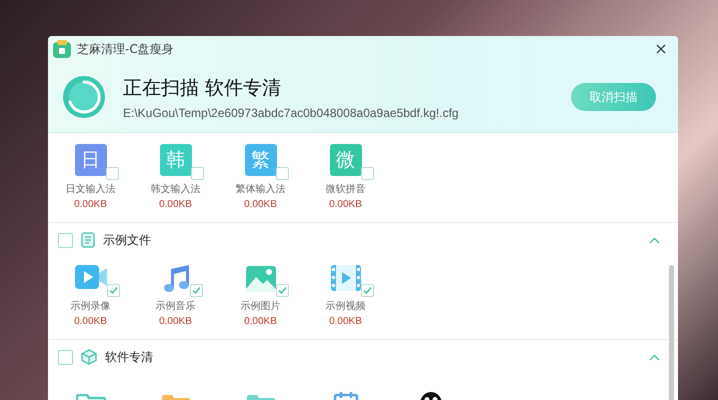  Describe the element at coordinates (62, 49) in the screenshot. I see `app-logo-icon` at that location.